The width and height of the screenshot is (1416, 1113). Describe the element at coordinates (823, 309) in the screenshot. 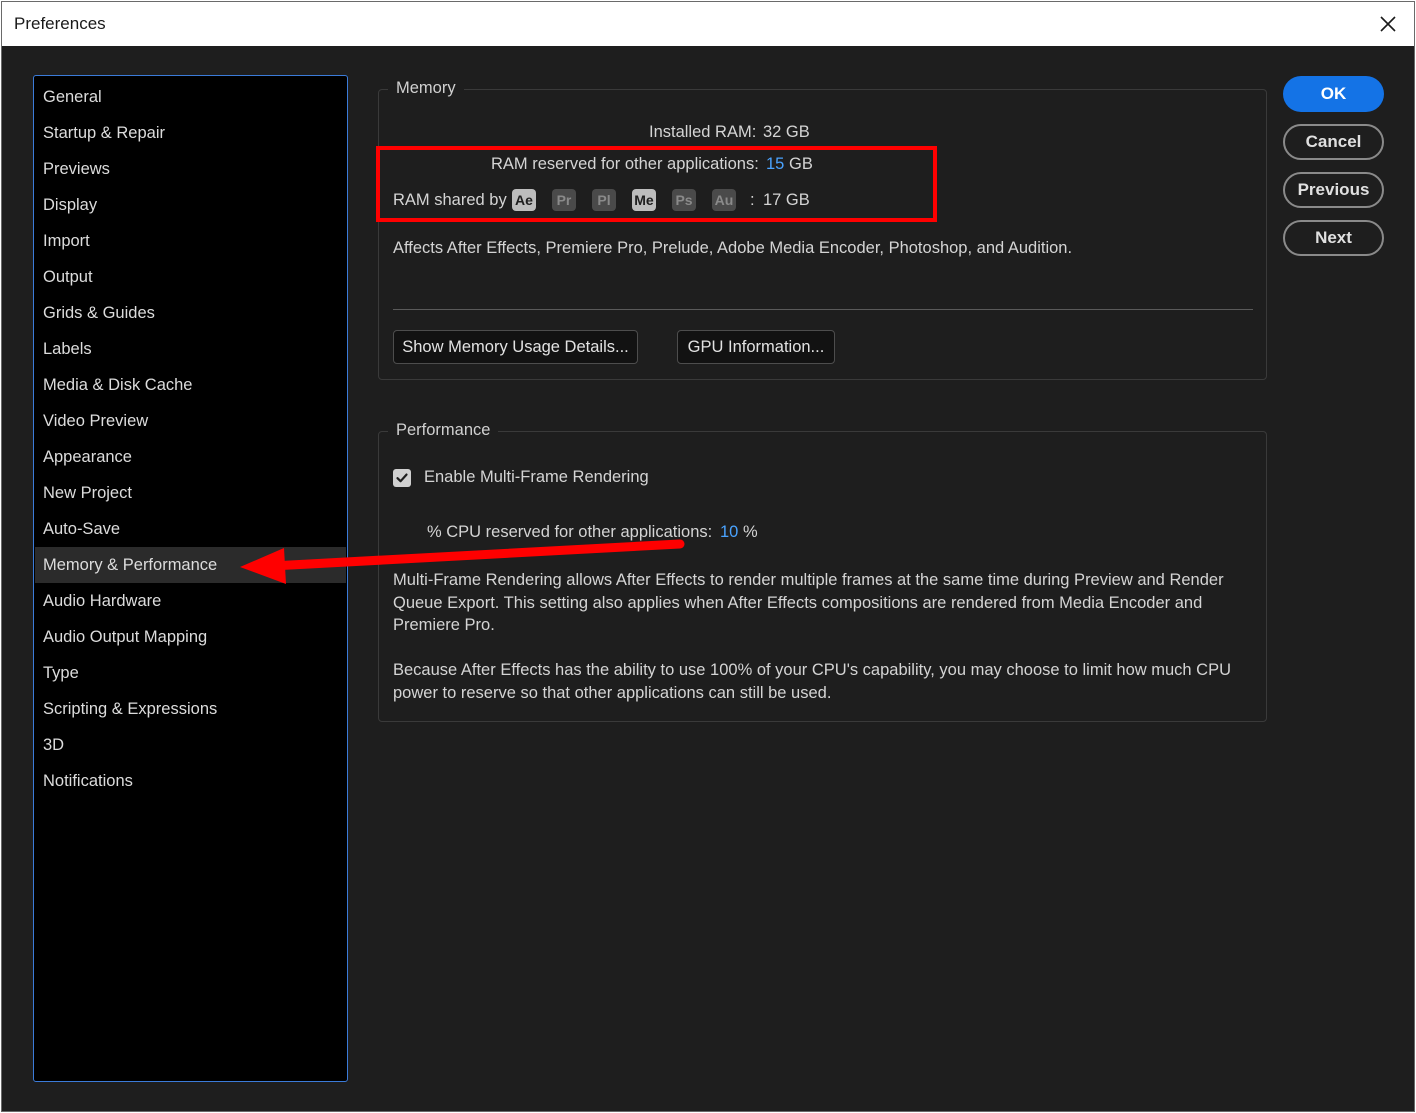

I see `memory-divider` at that location.